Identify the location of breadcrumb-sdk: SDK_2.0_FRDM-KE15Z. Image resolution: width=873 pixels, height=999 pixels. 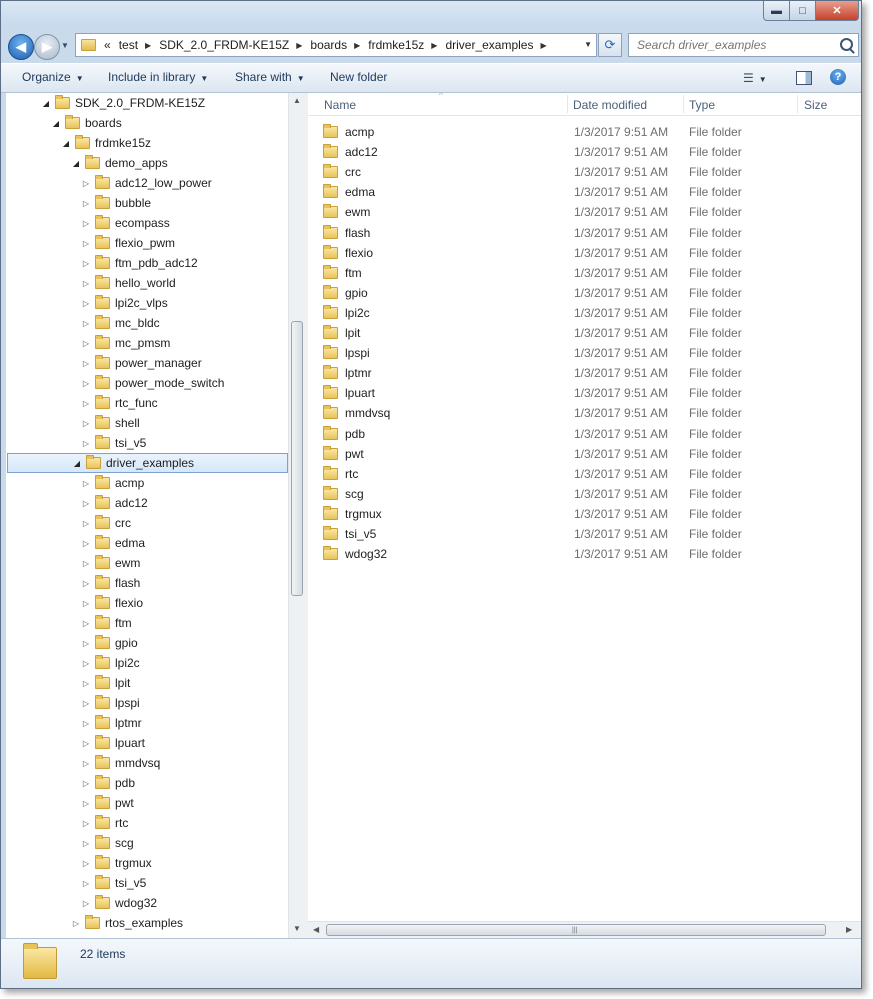
(224, 45).